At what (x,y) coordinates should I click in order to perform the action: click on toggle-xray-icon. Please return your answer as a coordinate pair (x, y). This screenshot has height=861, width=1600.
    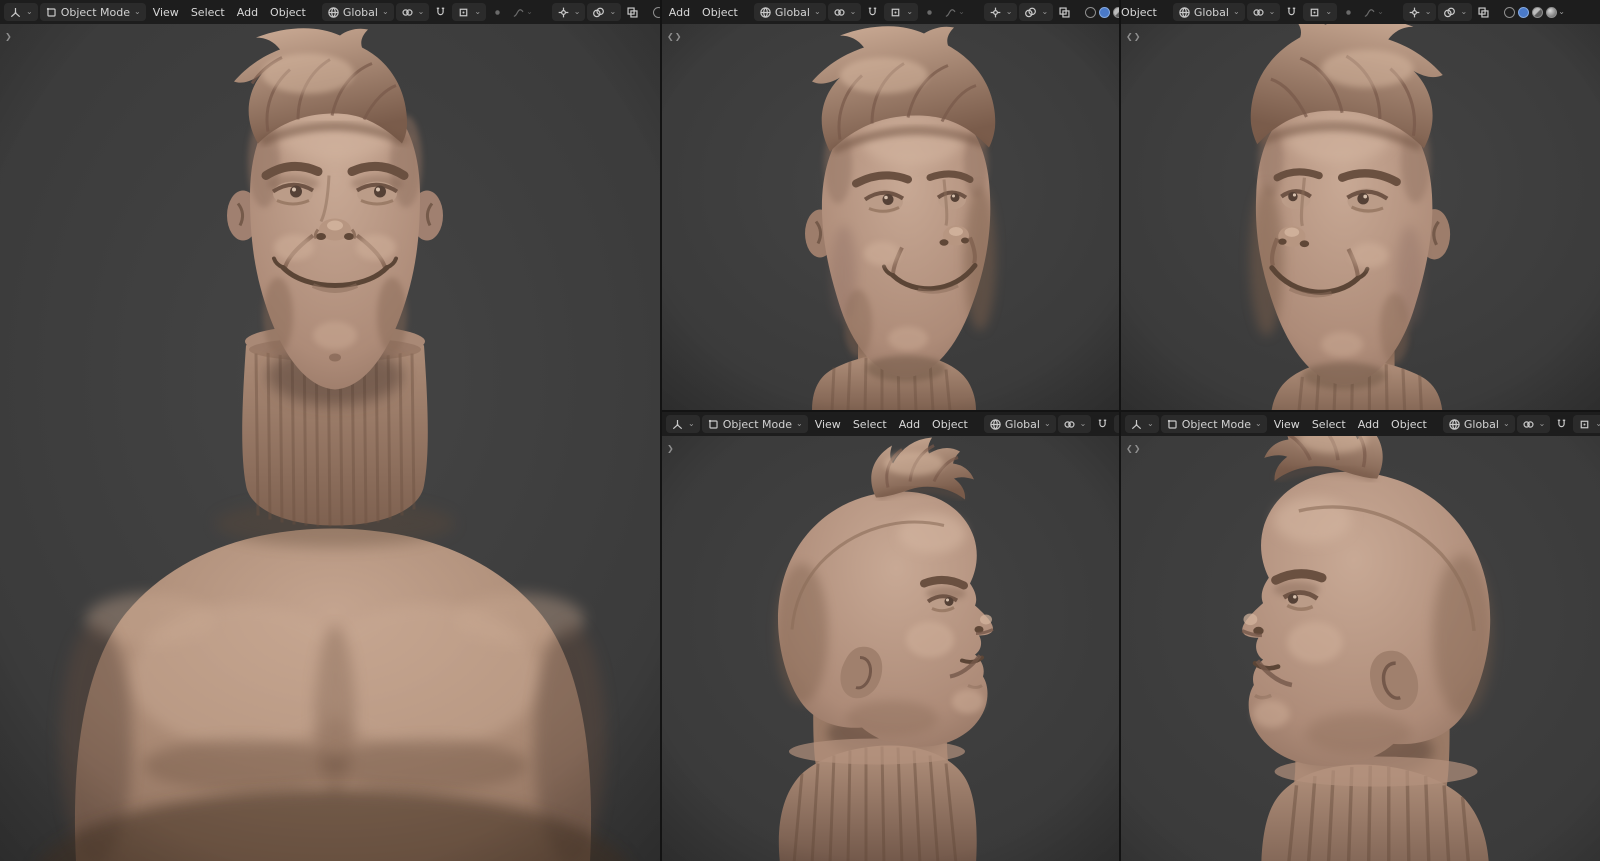
    Looking at the image, I should click on (1064, 12).